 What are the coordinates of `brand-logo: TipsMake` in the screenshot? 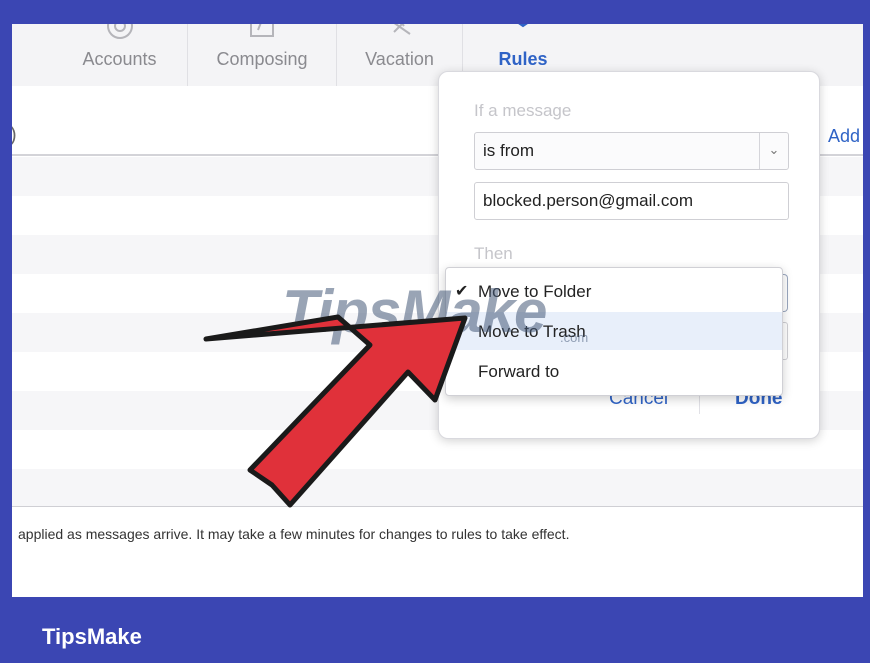 It's located at (92, 636).